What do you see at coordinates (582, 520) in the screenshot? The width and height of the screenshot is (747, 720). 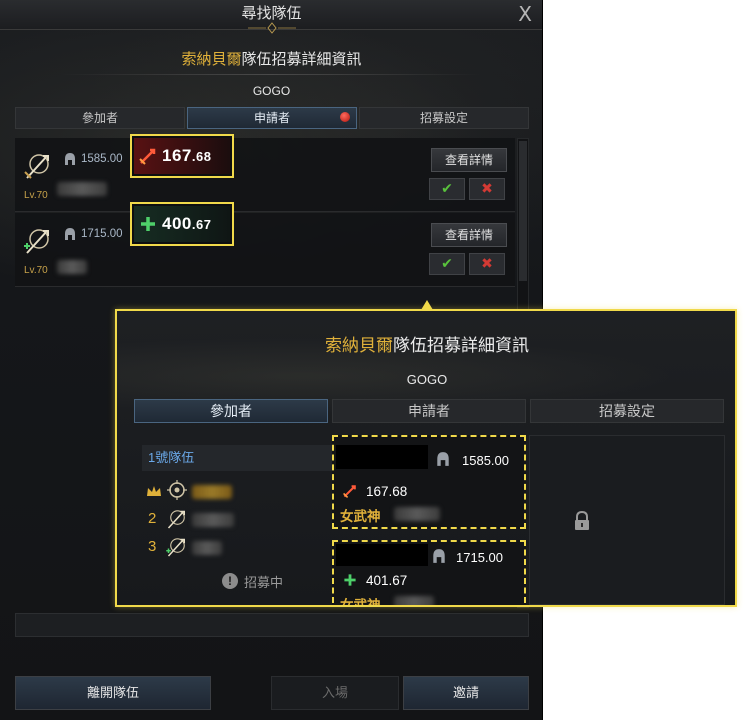 I see `lock-icon` at bounding box center [582, 520].